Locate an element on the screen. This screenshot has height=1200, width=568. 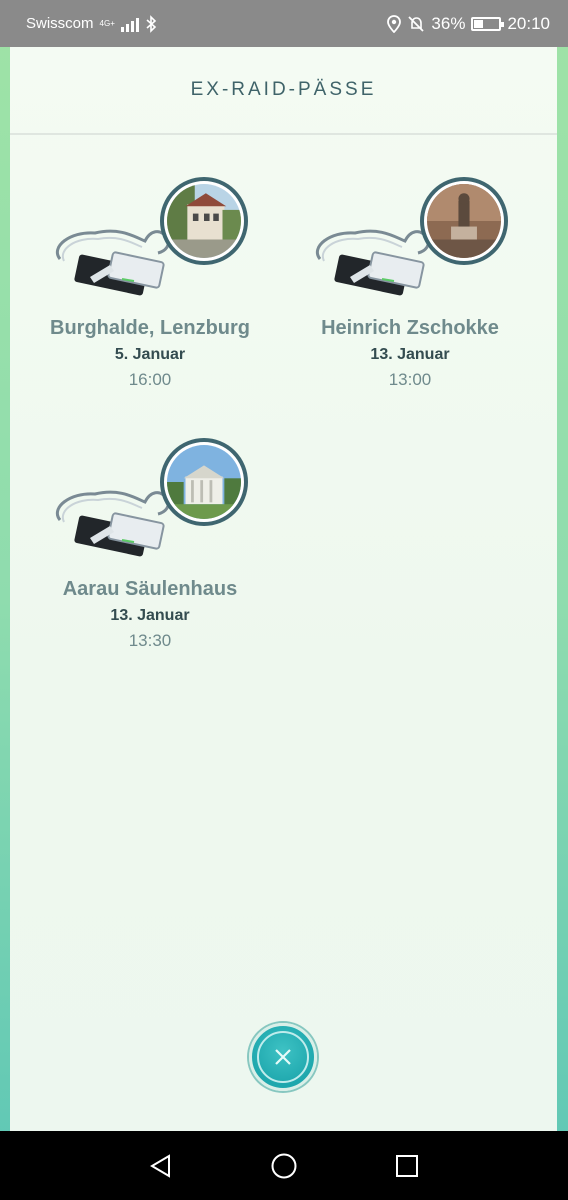
pass-card: Heinrich Zschokke 13. Januar 13:00 is located at coordinates (410, 283).